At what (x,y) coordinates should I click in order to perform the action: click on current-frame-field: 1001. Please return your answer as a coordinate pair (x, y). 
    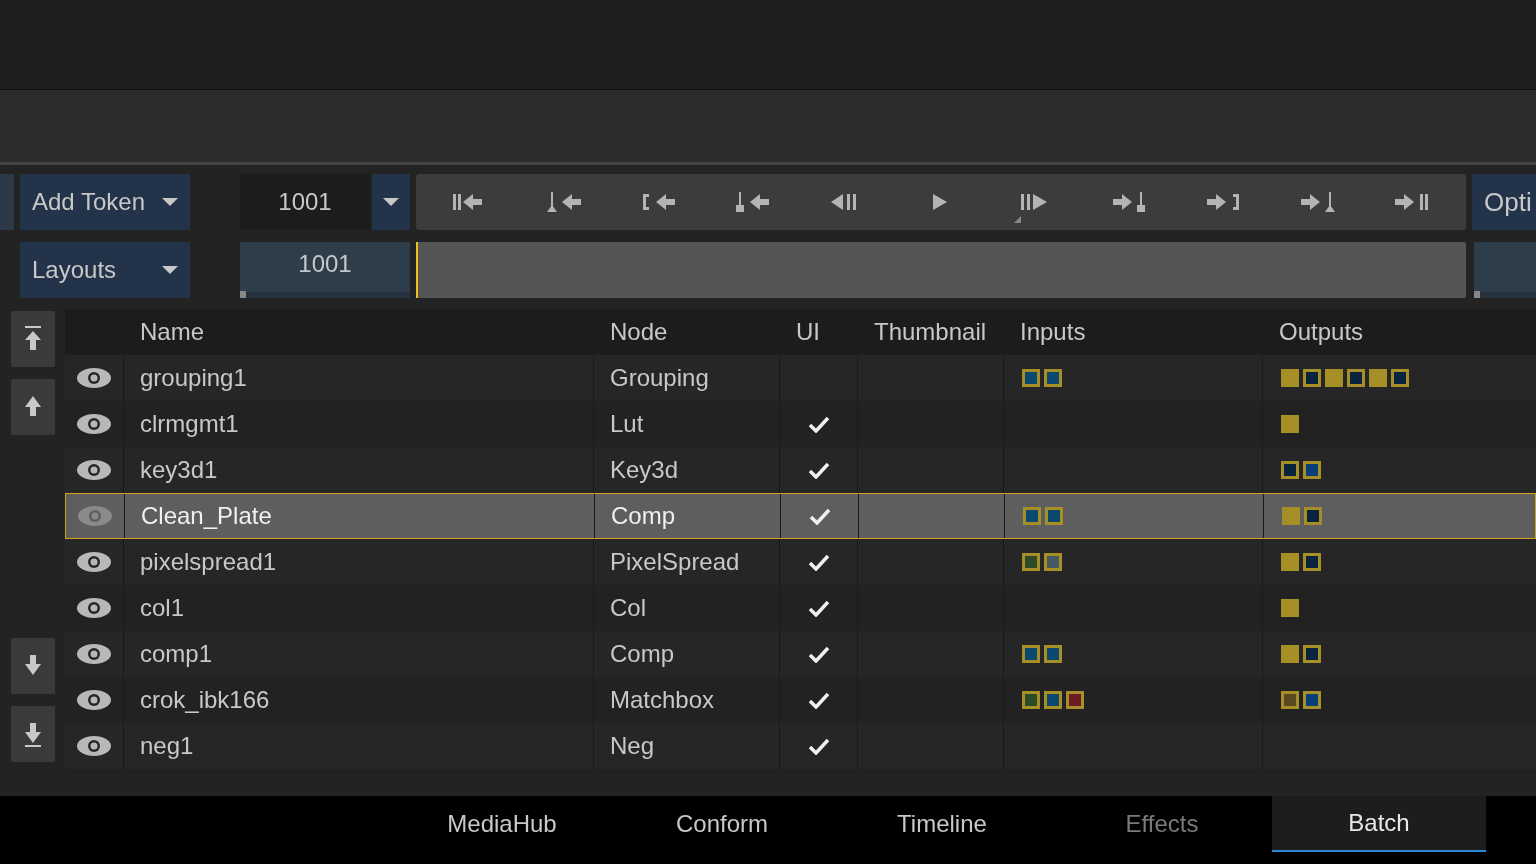
    Looking at the image, I should click on (325, 270).